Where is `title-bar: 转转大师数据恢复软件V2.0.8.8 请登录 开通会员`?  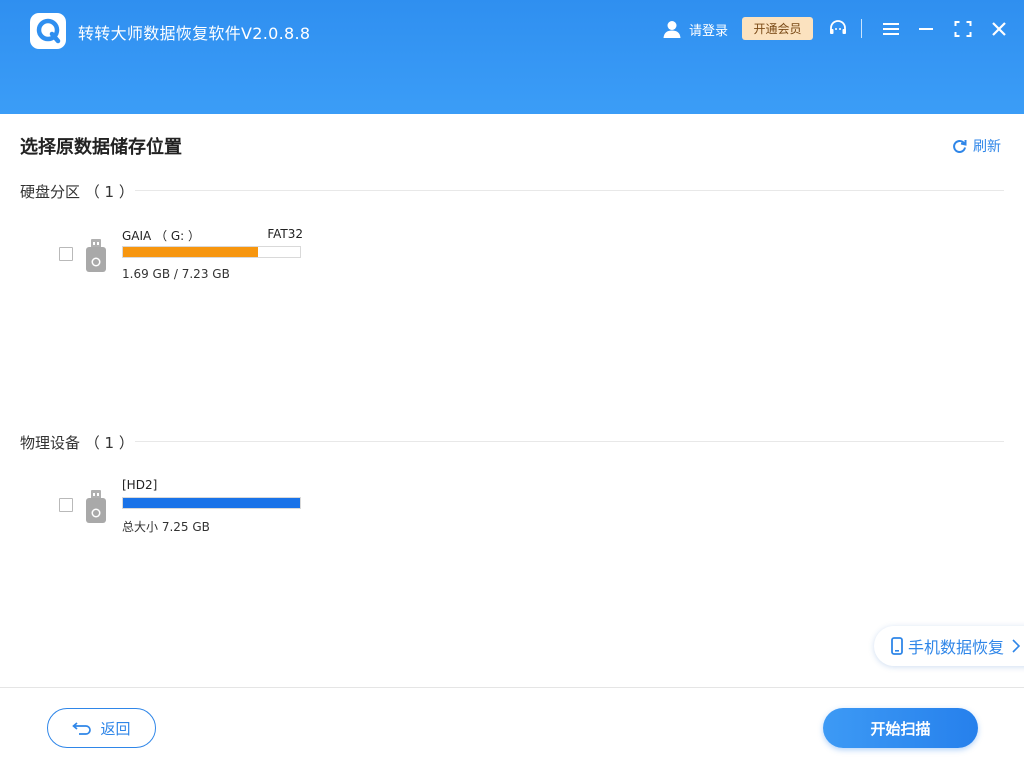 title-bar: 转转大师数据恢复软件V2.0.8.8 请登录 开通会员 is located at coordinates (512, 57).